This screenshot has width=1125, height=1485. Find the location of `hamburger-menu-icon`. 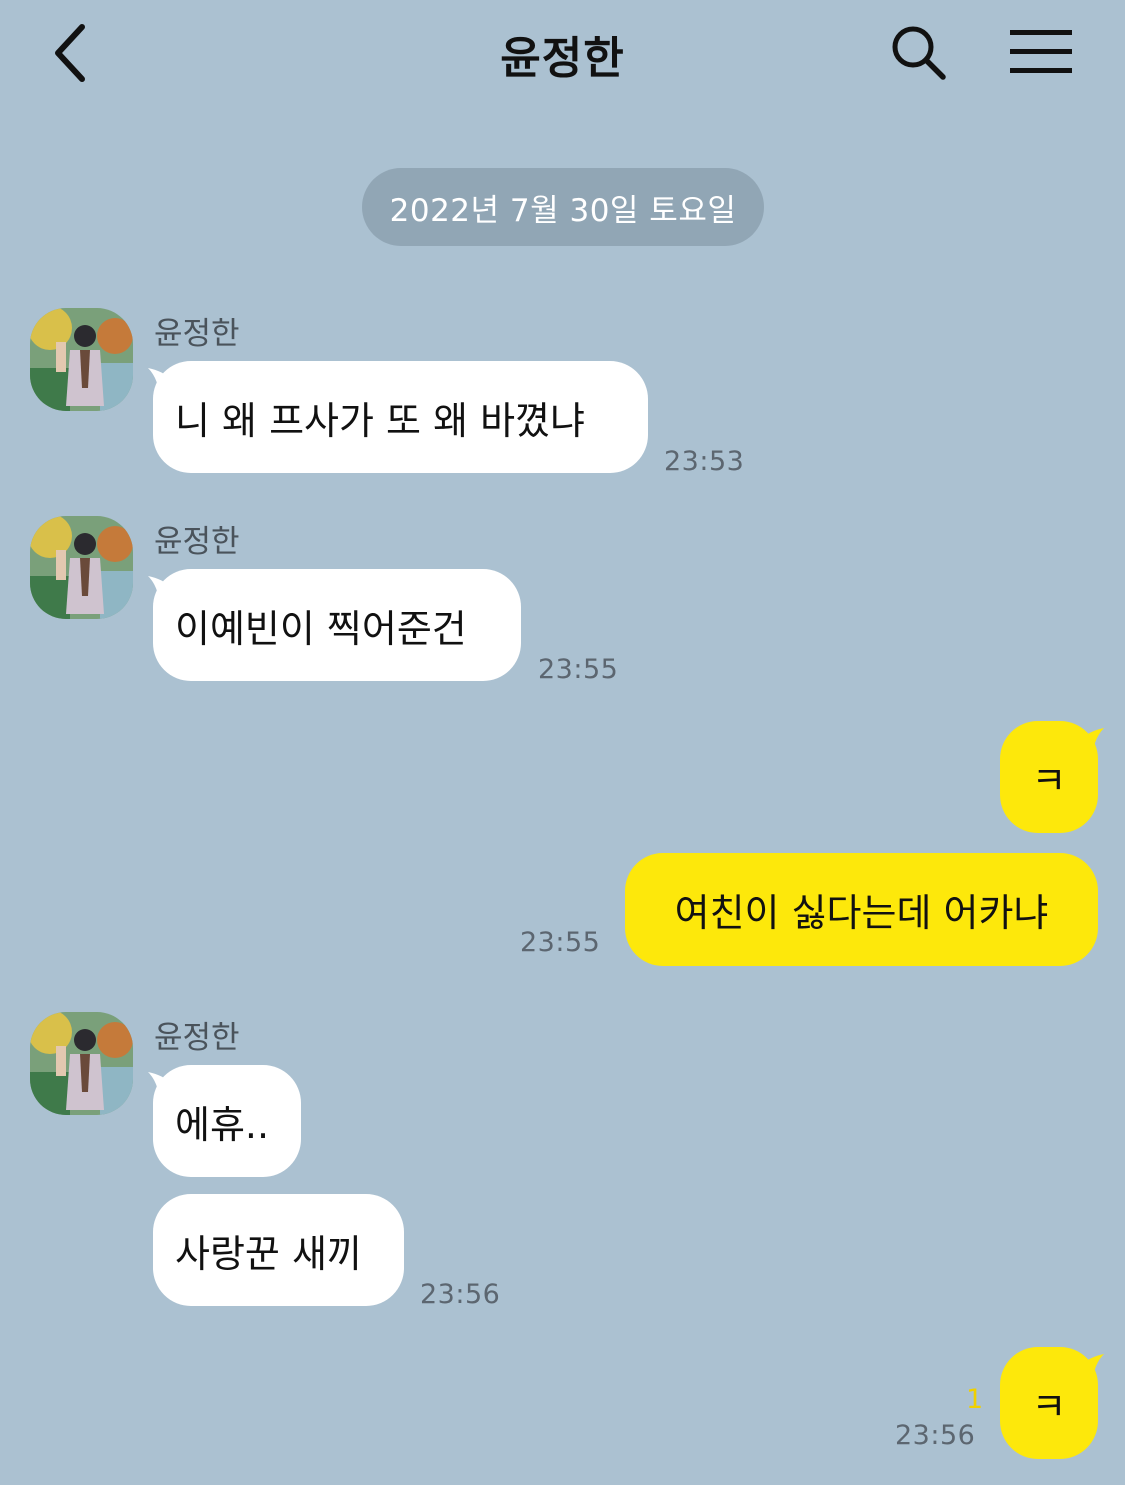

hamburger-menu-icon is located at coordinates (1041, 51).